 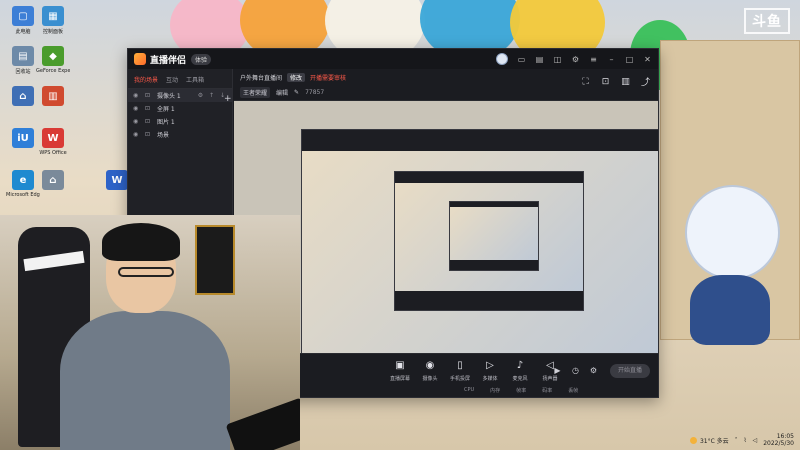 What do you see at coordinates (629, 59) in the screenshot?
I see `maximize-icon: □` at bounding box center [629, 59].